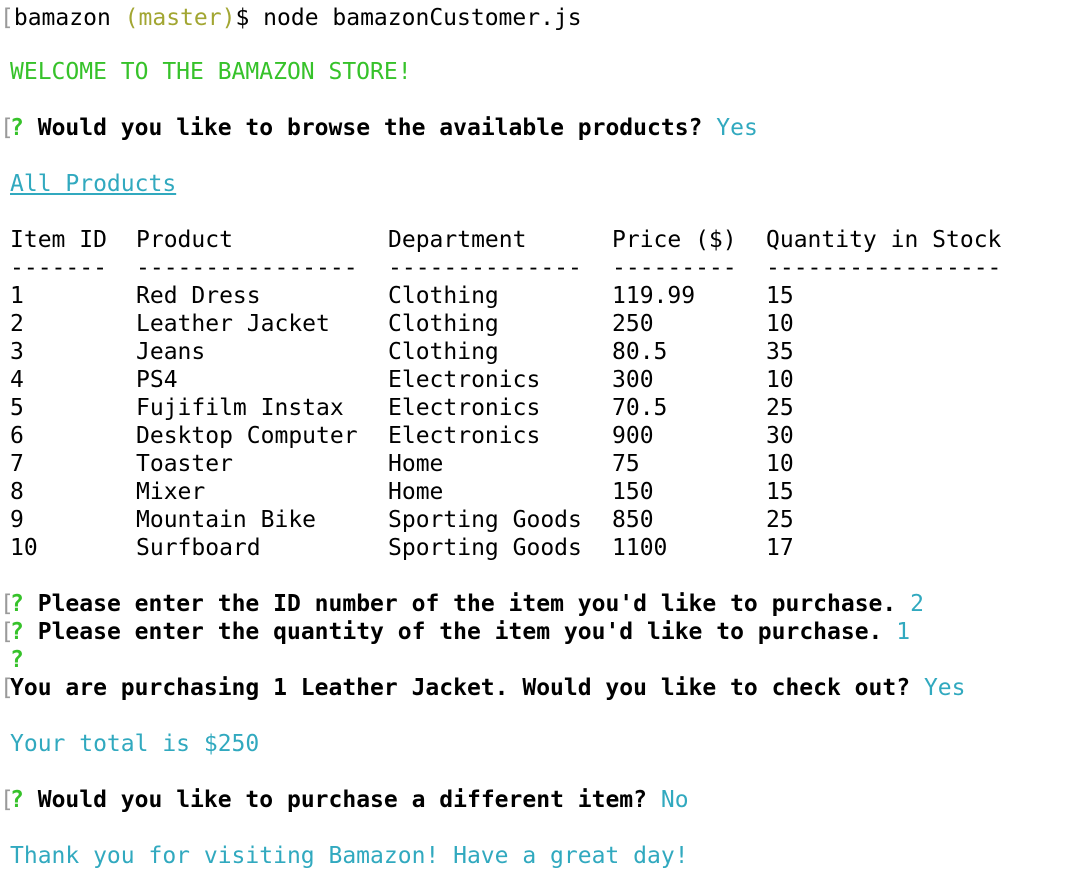 This screenshot has height=896, width=1088. What do you see at coordinates (17, 324) in the screenshot?
I see `row-item-id: 2` at bounding box center [17, 324].